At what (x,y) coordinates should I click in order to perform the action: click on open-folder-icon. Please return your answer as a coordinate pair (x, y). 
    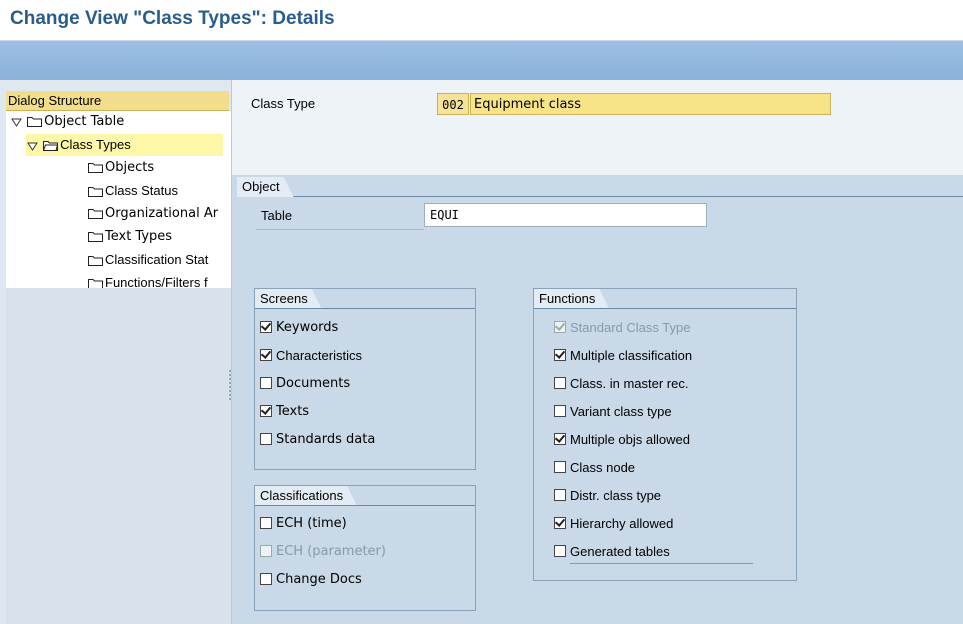
    Looking at the image, I should click on (51, 146).